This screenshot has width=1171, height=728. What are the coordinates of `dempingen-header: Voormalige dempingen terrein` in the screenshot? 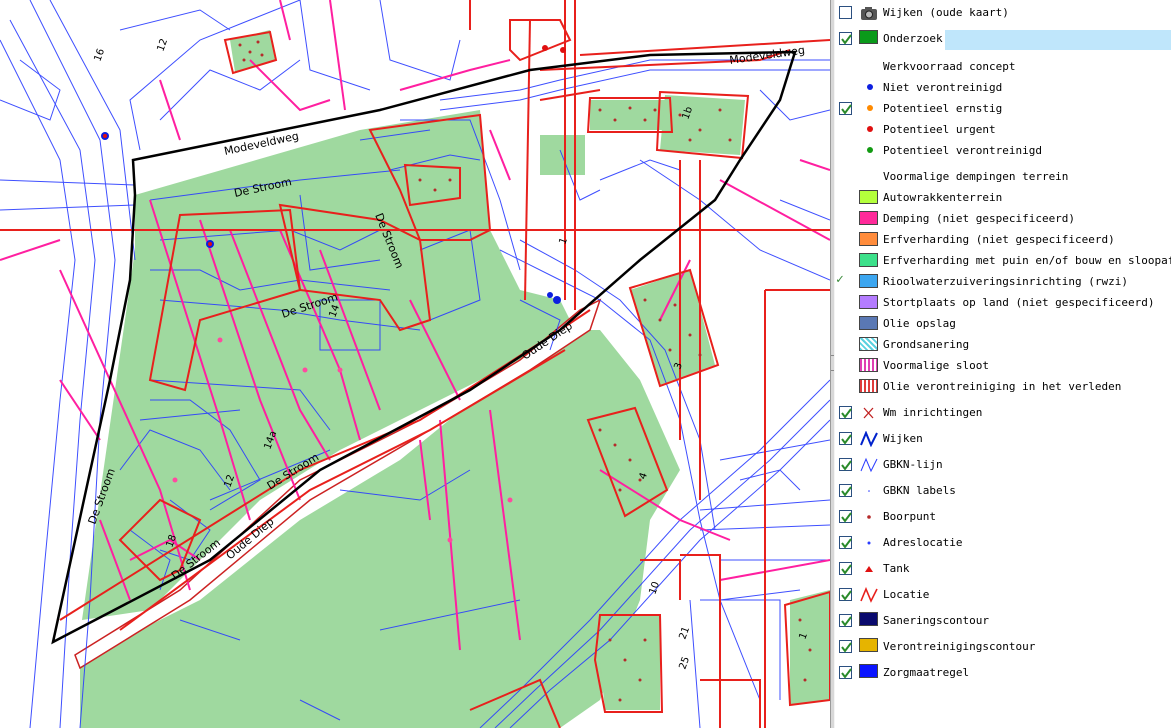 It's located at (976, 176).